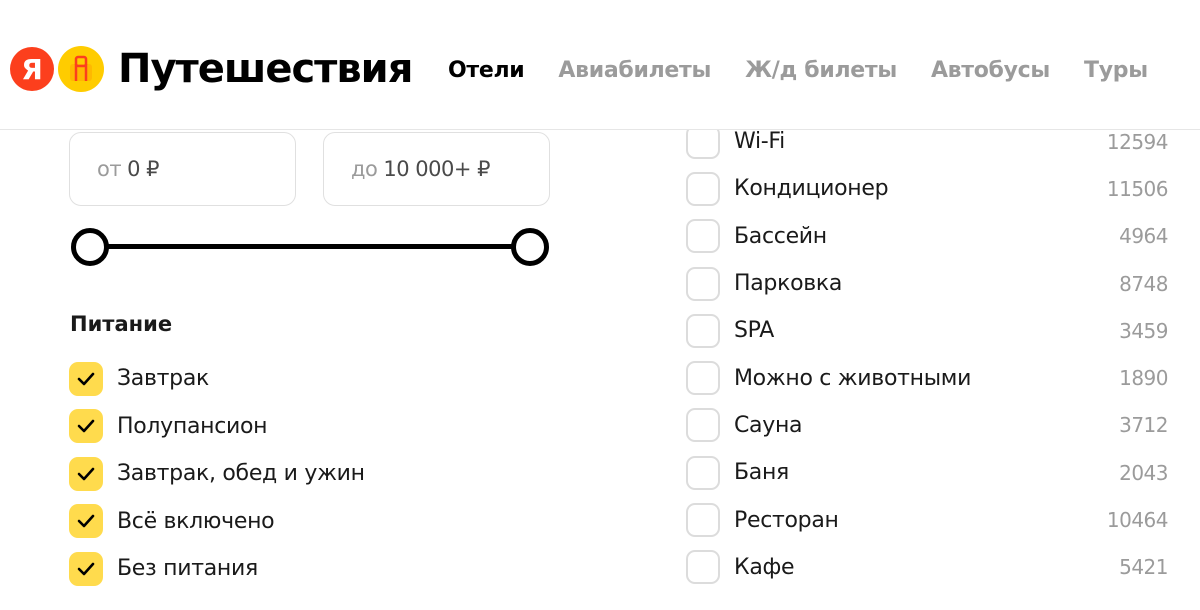 The height and width of the screenshot is (610, 1200). What do you see at coordinates (109, 169) in the screenshot?
I see `price-from-prefix: от` at bounding box center [109, 169].